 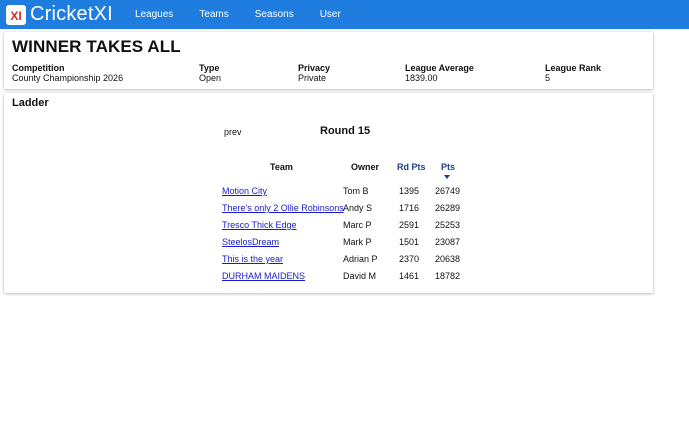 What do you see at coordinates (213, 14) in the screenshot?
I see `nav-item-teams: Teams` at bounding box center [213, 14].